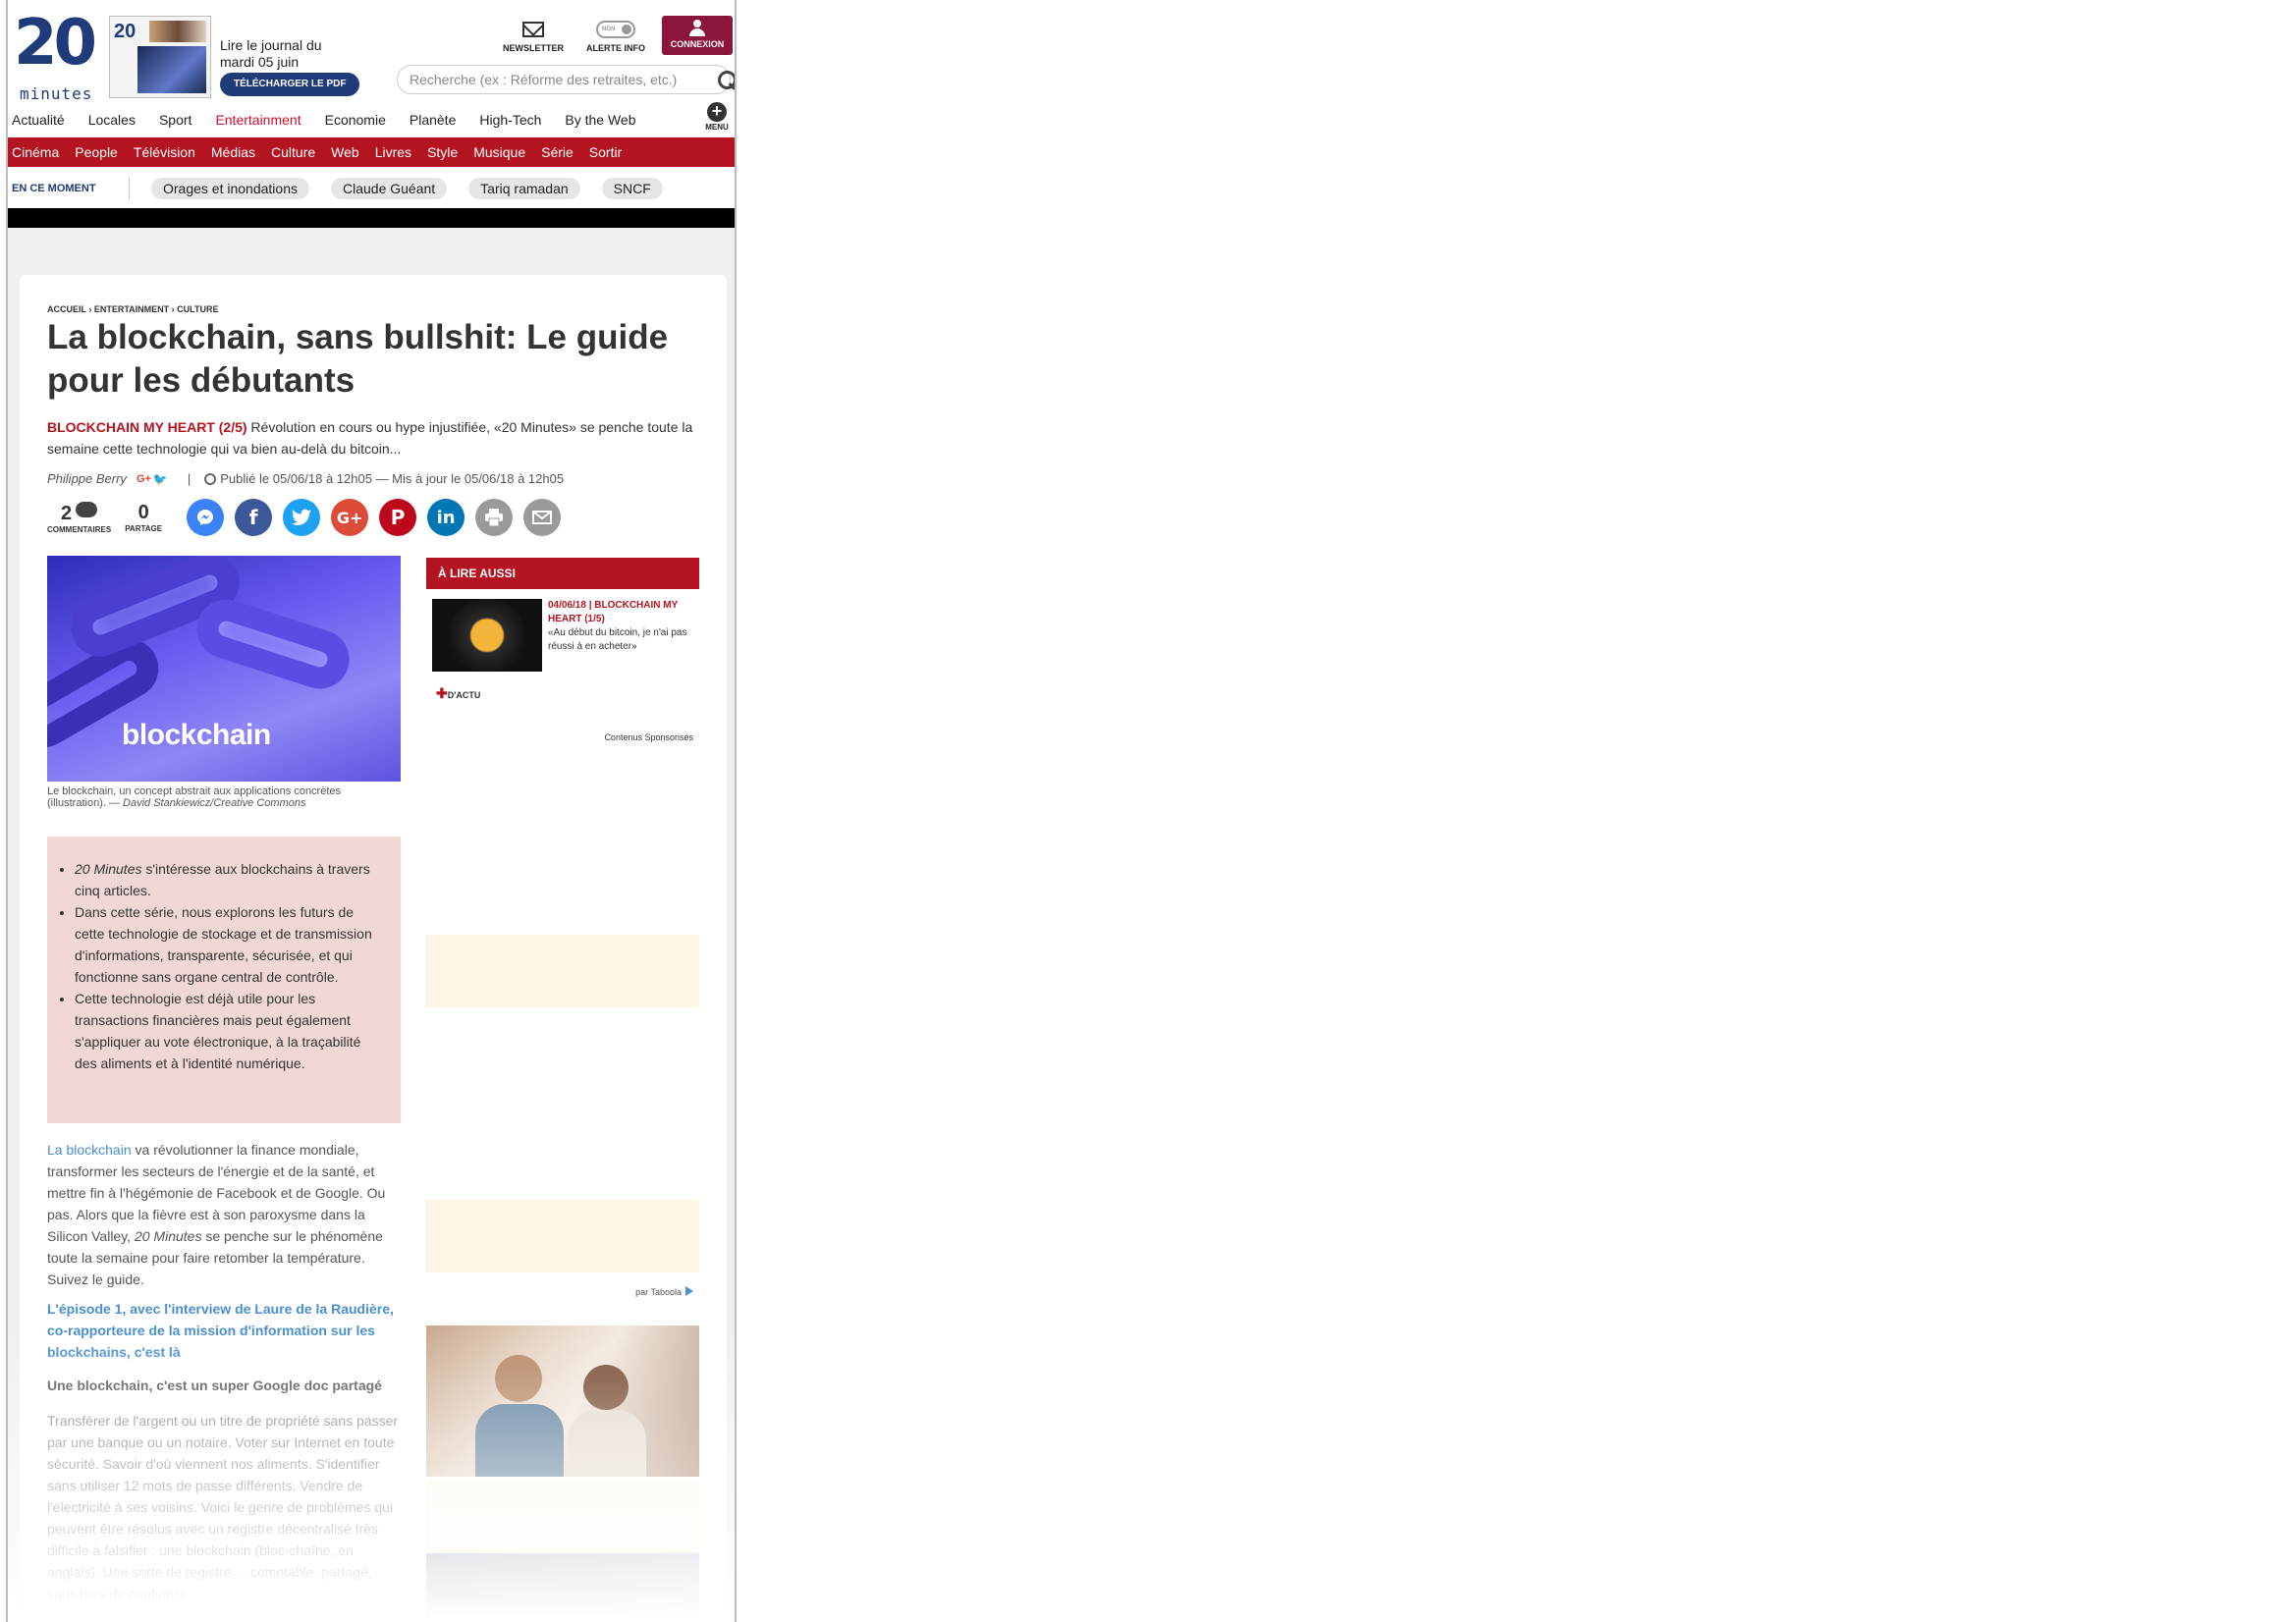 The width and height of the screenshot is (2296, 1622). I want to click on email-share-icon, so click(542, 517).